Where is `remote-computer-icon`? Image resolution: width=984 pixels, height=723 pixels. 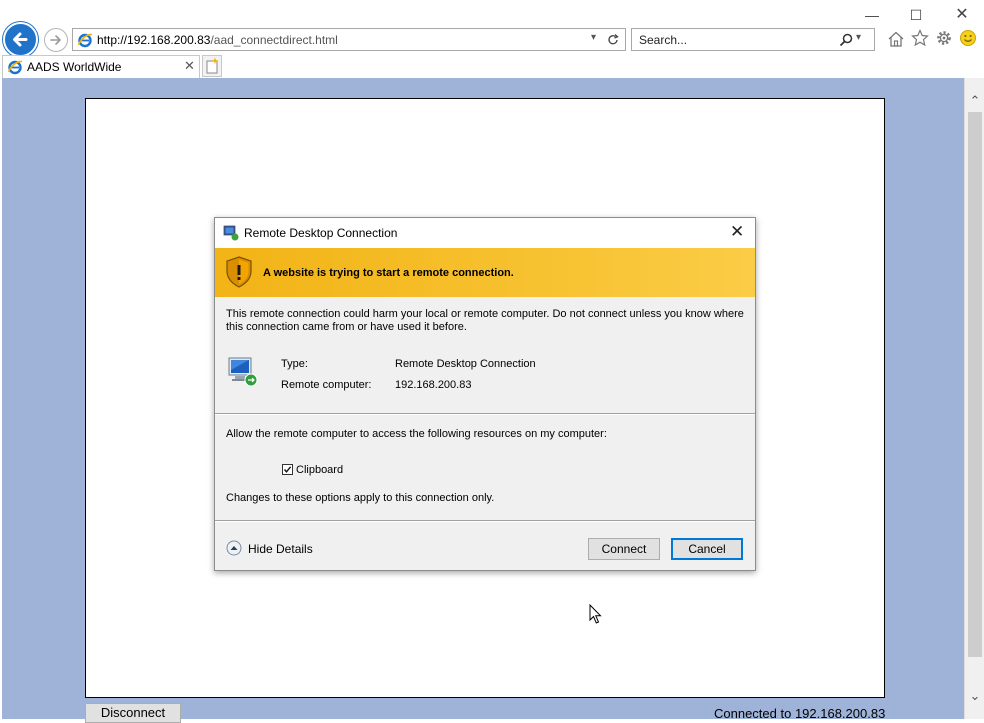 remote-computer-icon is located at coordinates (243, 372).